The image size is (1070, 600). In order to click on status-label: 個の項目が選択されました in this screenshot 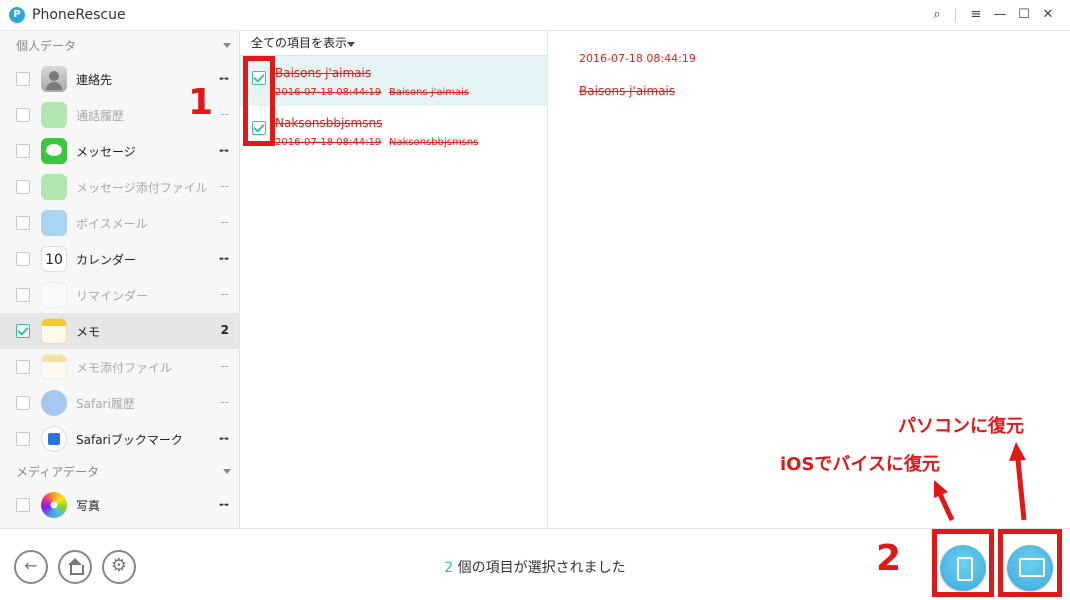, I will do `click(539, 568)`.